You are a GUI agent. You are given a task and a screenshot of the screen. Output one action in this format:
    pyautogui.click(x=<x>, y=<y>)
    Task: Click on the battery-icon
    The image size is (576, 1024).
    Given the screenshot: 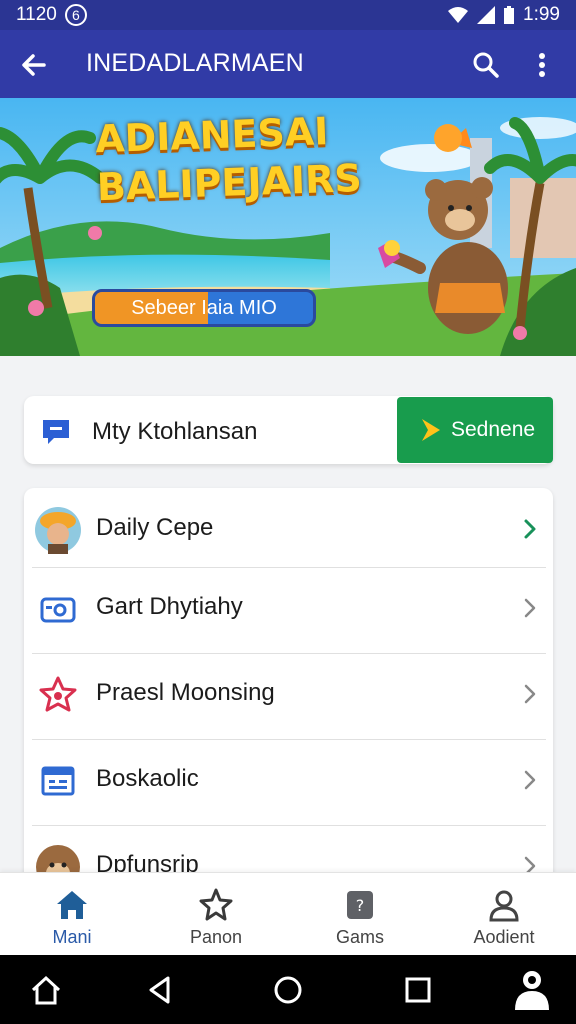 What is the action you would take?
    pyautogui.click(x=509, y=15)
    